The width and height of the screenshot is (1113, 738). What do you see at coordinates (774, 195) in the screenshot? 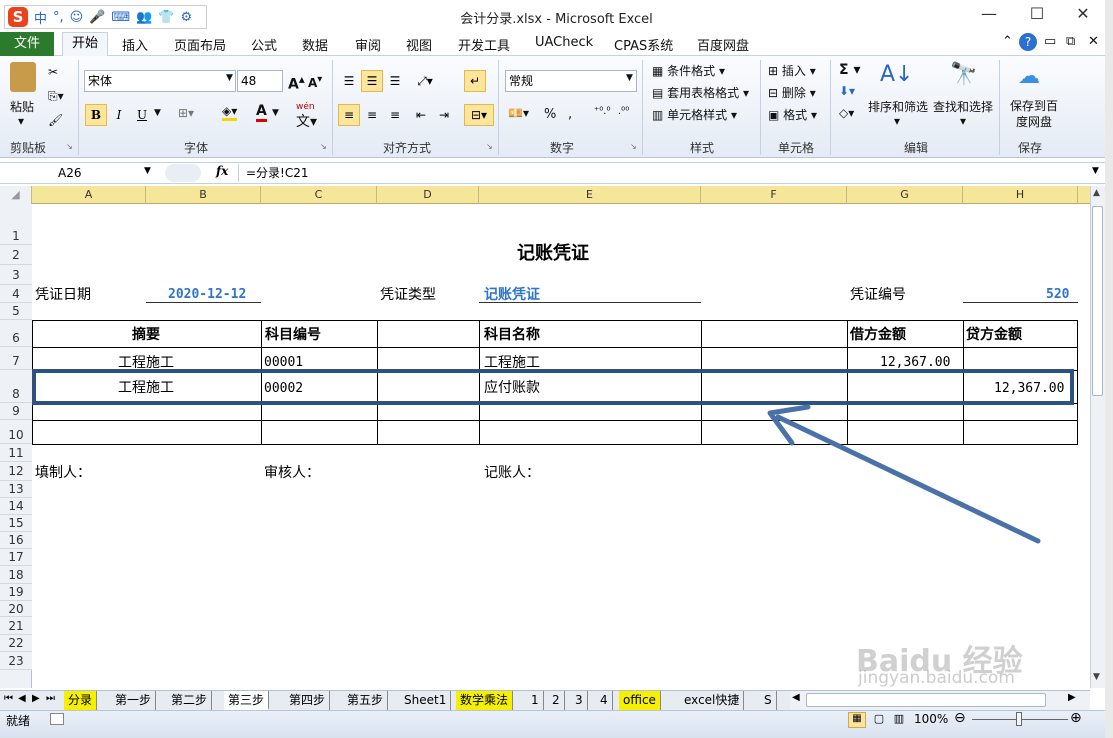
I see `col-header-f: F` at bounding box center [774, 195].